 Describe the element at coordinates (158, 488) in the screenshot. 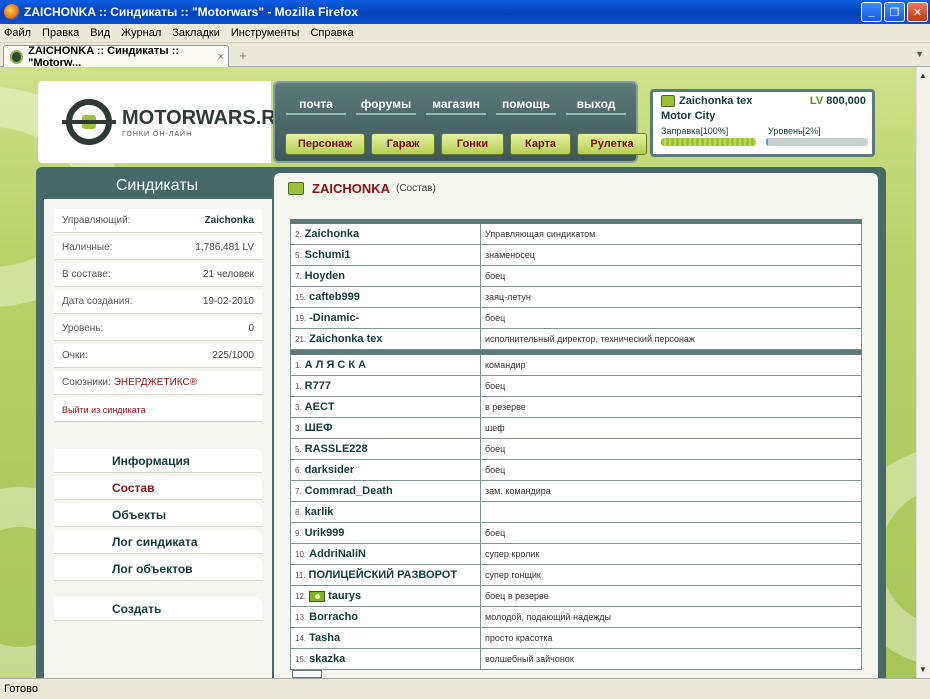

I see `menu-roster: Состав` at that location.